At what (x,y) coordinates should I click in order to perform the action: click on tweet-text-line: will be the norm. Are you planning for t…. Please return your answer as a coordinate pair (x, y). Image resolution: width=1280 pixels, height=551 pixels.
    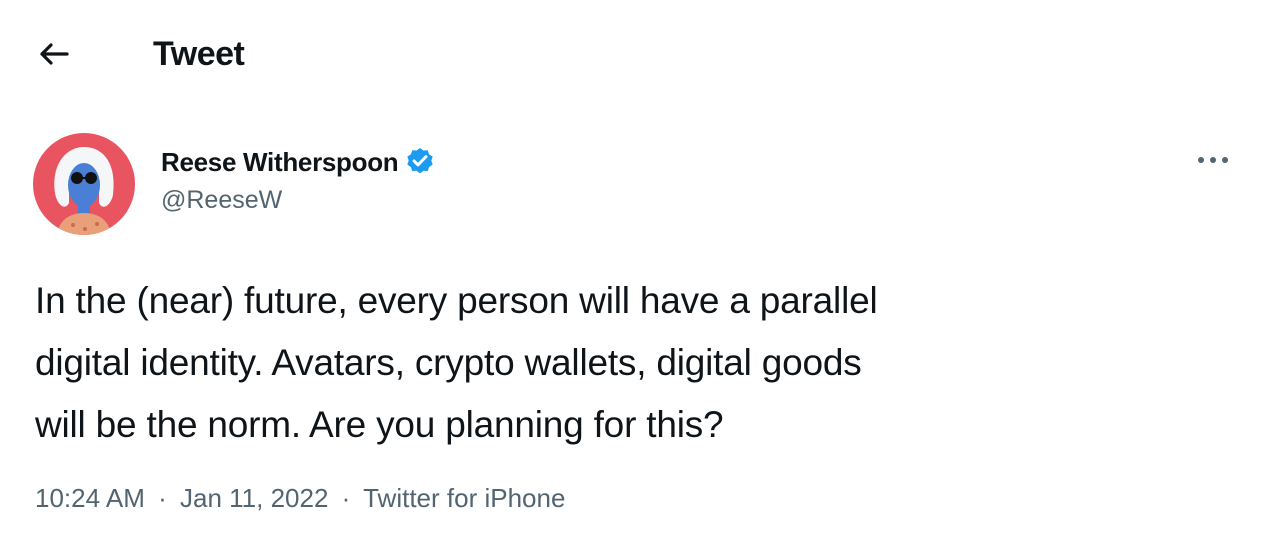
    Looking at the image, I should click on (379, 424).